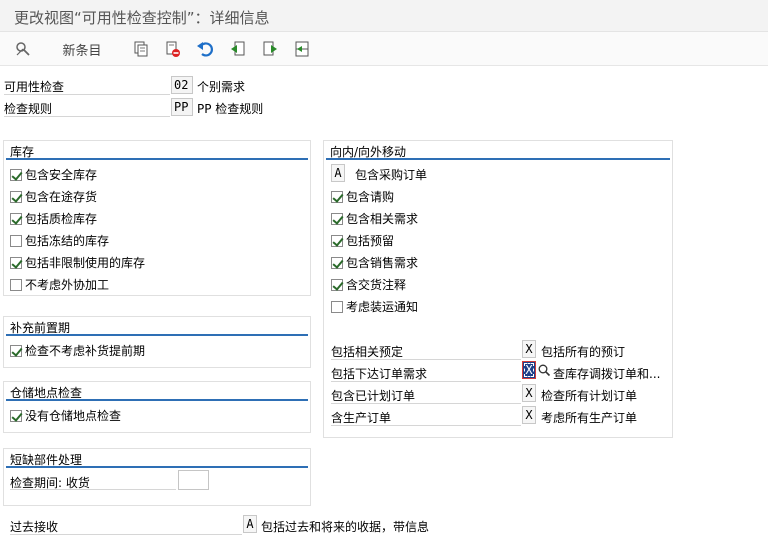 This screenshot has width=768, height=540. Describe the element at coordinates (157, 159) in the screenshot. I see `stock-group-divider` at that location.